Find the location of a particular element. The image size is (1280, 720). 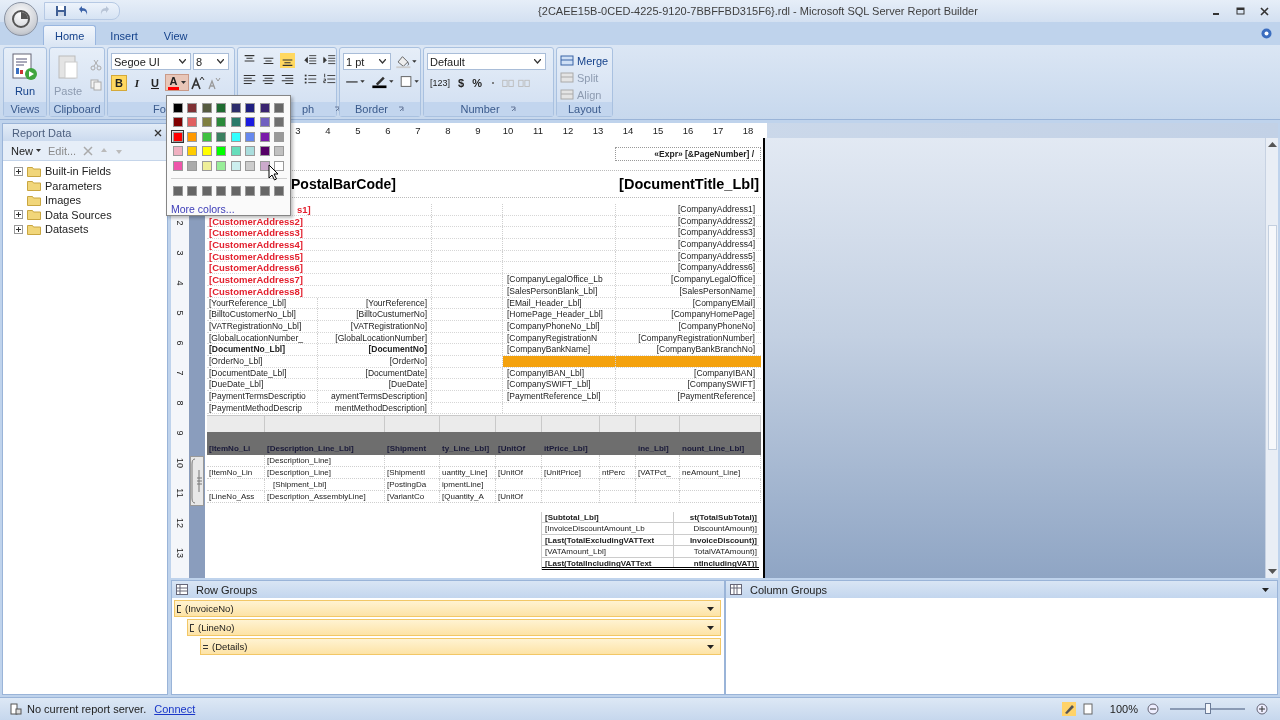

font-color-button: A is located at coordinates (177, 82).